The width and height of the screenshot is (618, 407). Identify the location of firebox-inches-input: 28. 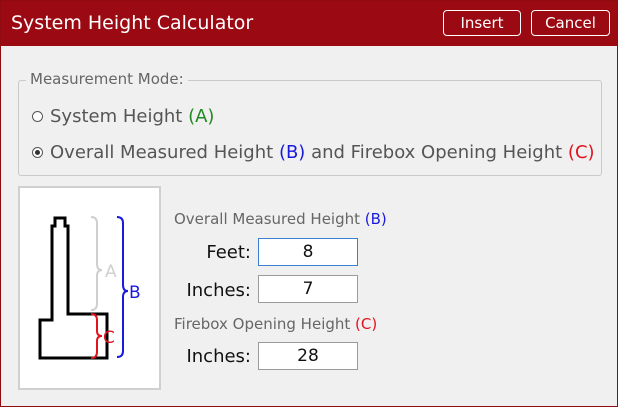
(308, 356).